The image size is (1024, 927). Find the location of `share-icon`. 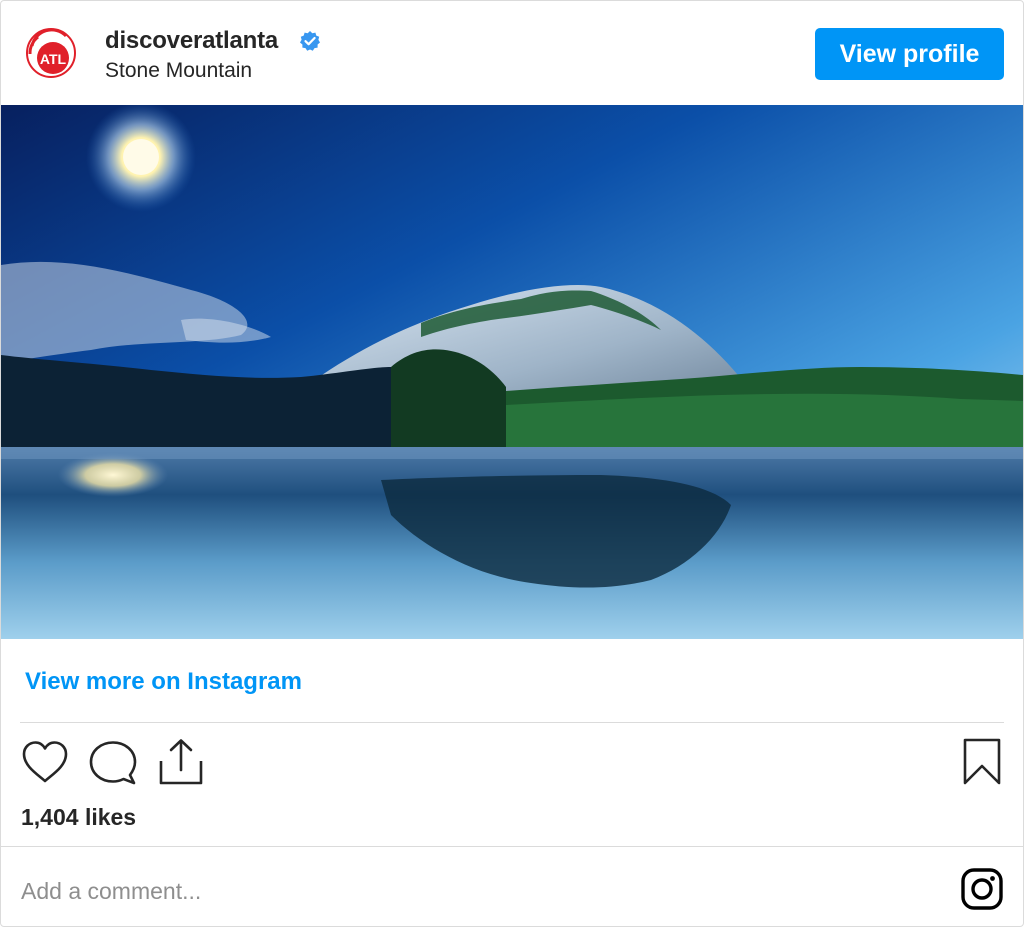

share-icon is located at coordinates (181, 762).